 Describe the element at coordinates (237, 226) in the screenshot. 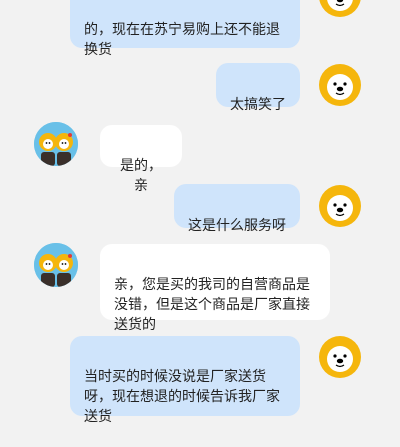

I see `message-text: 这是什么服务呀` at that location.